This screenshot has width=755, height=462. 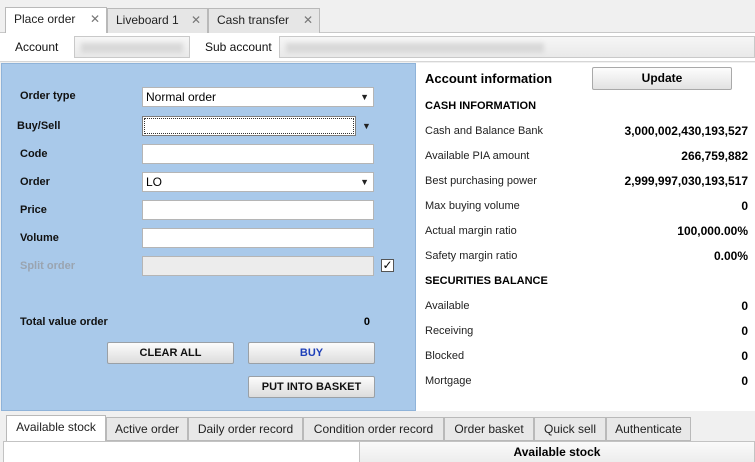 I want to click on tab-condition-order-record-label: Condition order record, so click(x=373, y=429).